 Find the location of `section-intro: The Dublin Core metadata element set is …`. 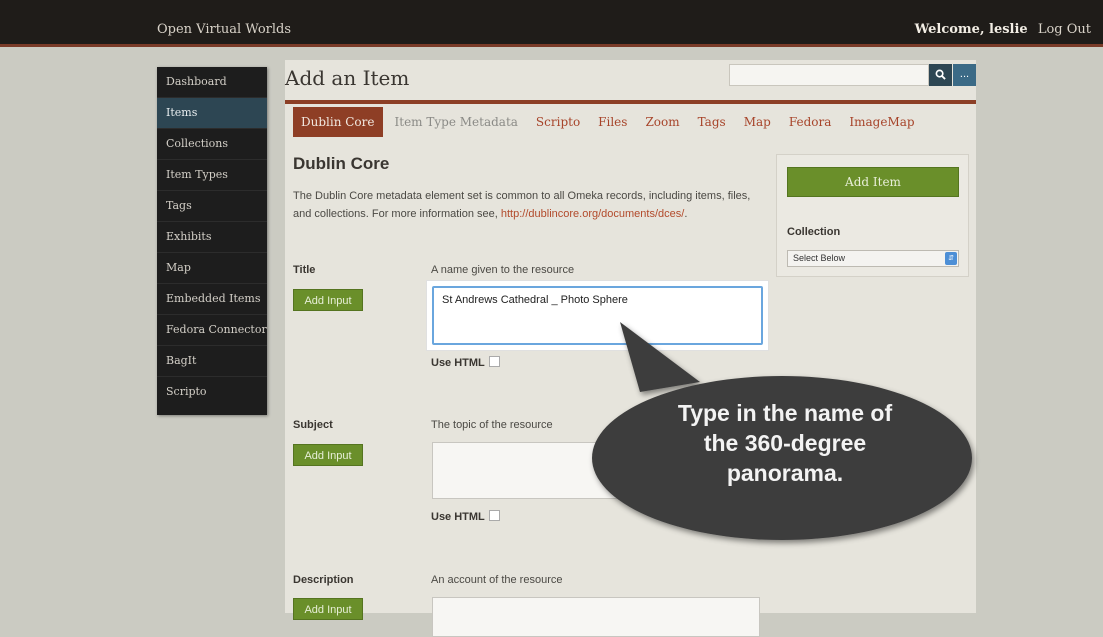

section-intro: The Dublin Core metadata element set is … is located at coordinates (528, 205).